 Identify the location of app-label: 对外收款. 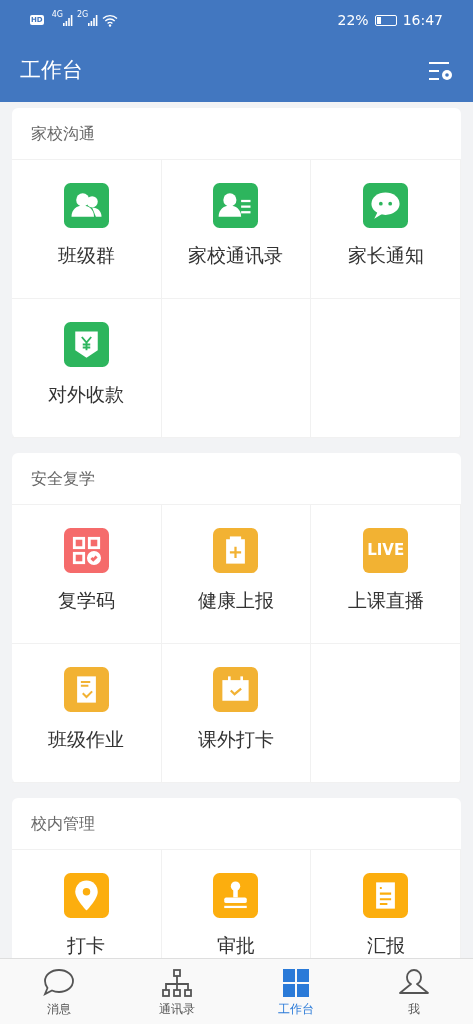
(86, 394).